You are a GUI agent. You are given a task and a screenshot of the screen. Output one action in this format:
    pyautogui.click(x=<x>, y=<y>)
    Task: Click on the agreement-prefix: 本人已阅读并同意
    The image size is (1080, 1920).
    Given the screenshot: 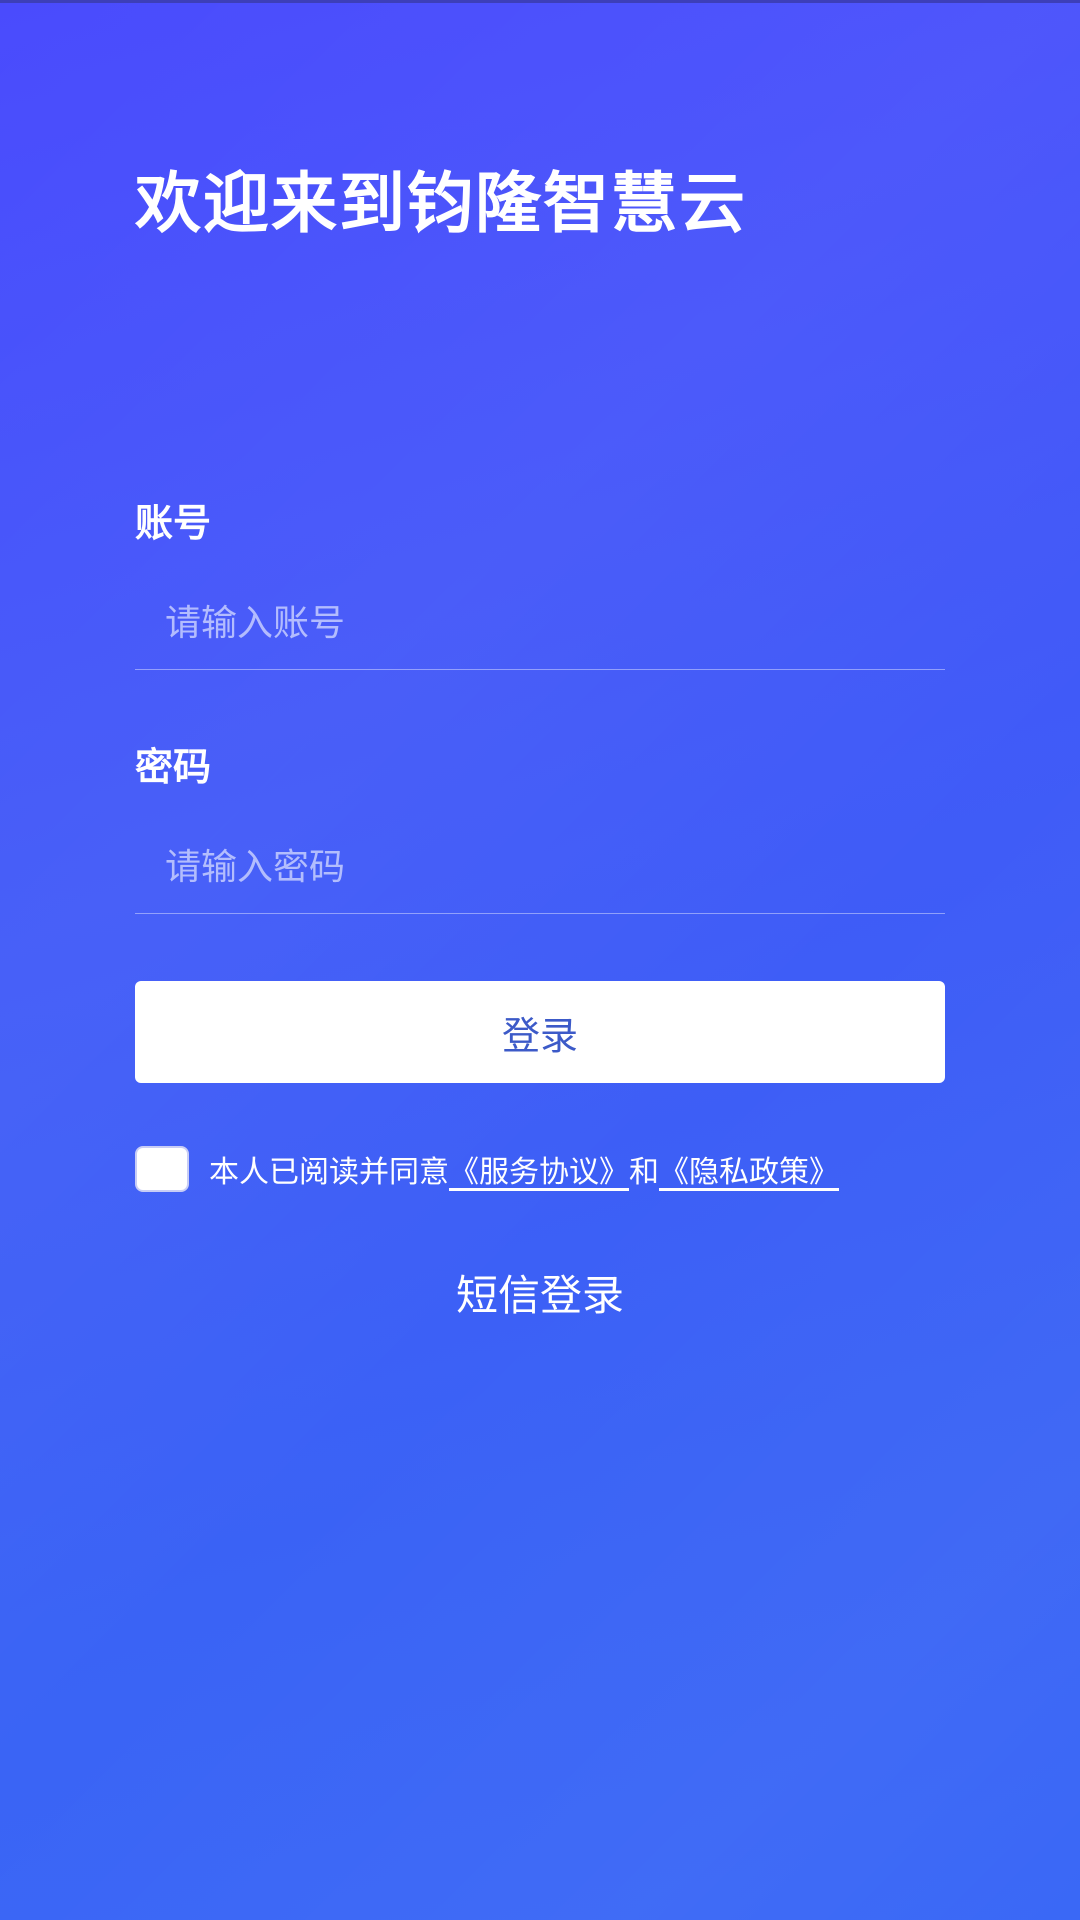 What is the action you would take?
    pyautogui.click(x=329, y=1172)
    